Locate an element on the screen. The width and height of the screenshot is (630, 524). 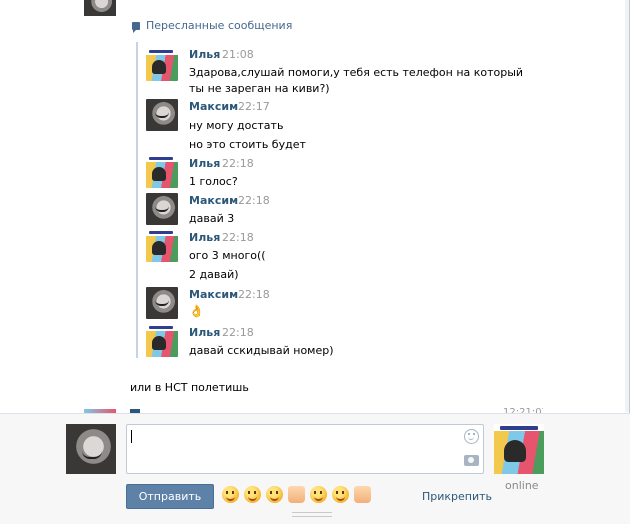
ok-hand-emoji-icon is located at coordinates (296, 494).